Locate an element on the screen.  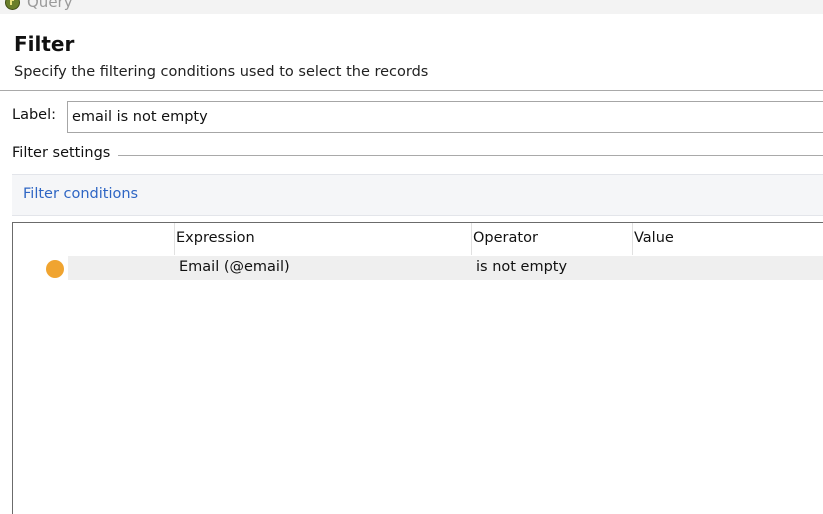
filter-settings-title: Filter settings is located at coordinates (63, 153).